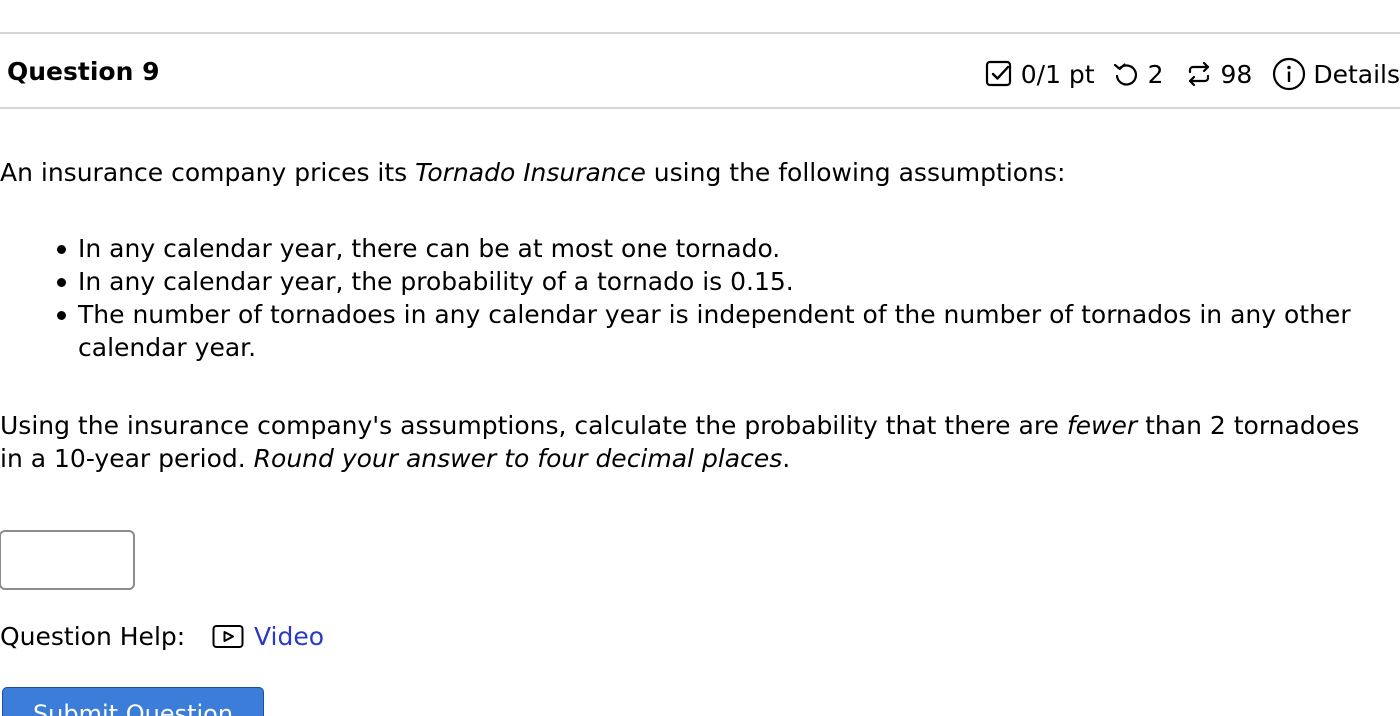 Image resolution: width=1400 pixels, height=716 pixels. I want to click on info-icon, so click(1289, 74).